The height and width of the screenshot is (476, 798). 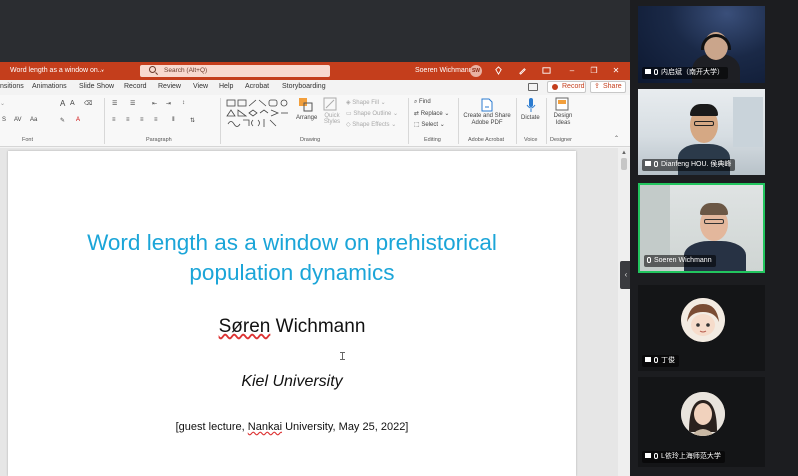 What do you see at coordinates (624, 153) in the screenshot?
I see `scroll-up-icon: ▲` at bounding box center [624, 153].